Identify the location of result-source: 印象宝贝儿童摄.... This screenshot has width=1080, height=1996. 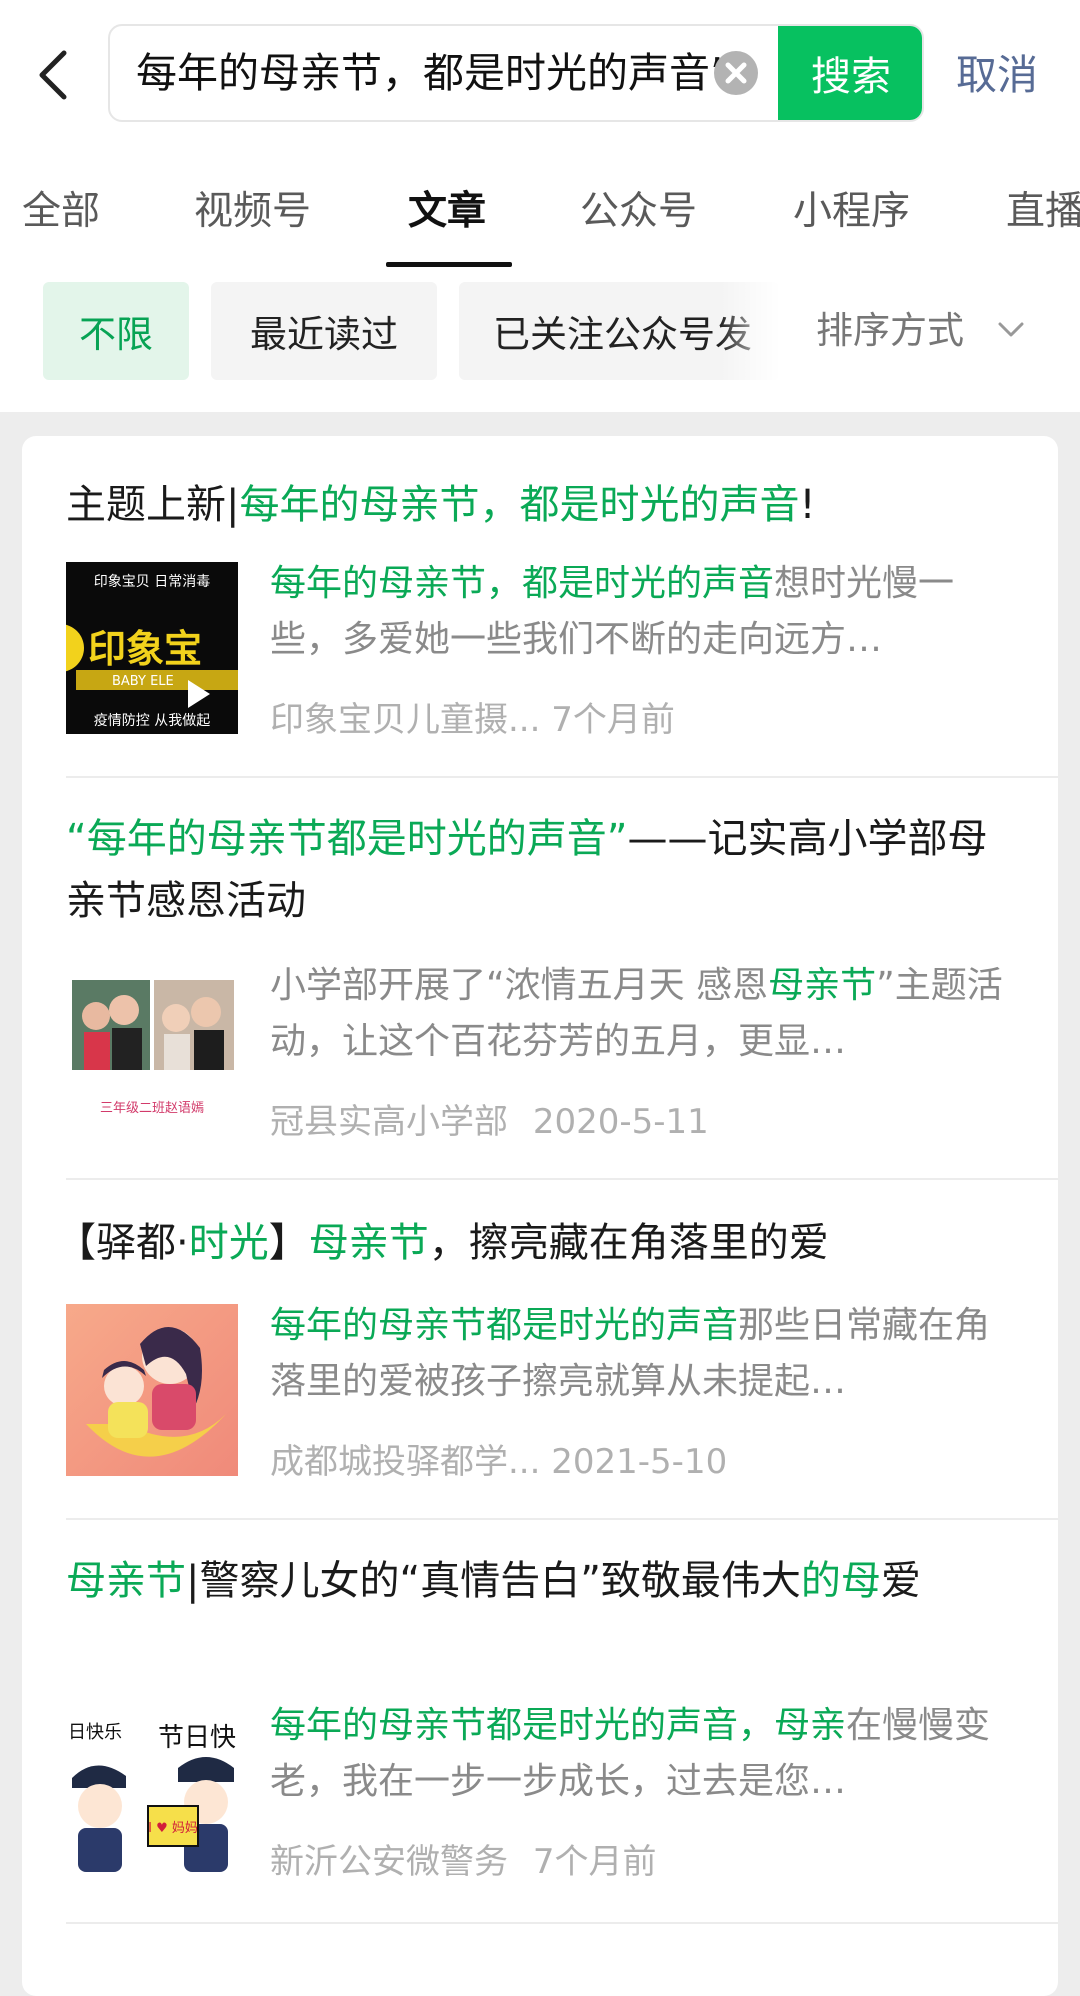
(405, 720).